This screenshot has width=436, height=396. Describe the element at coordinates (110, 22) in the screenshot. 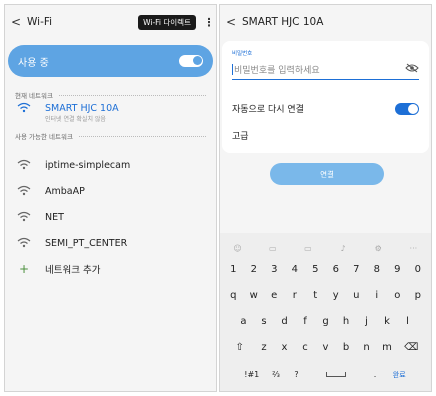

I see `app-bar: < Wi-Fi Wi-Fi 다이렉트 ⋮` at that location.